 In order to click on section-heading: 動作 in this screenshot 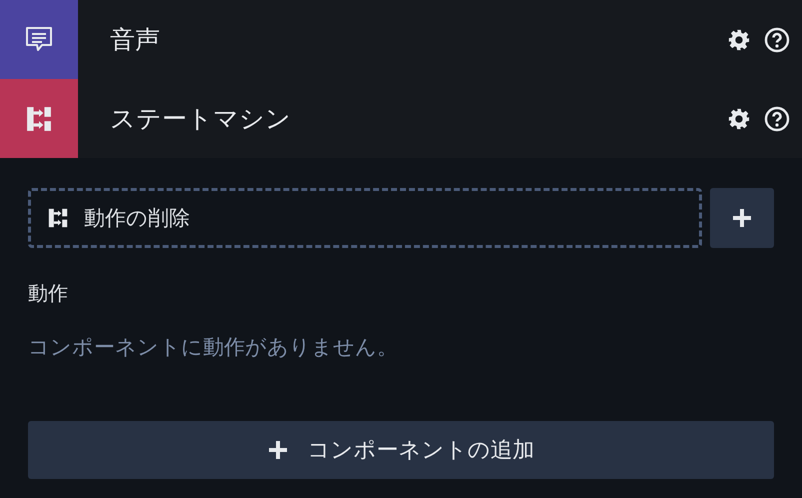, I will do `click(48, 293)`.